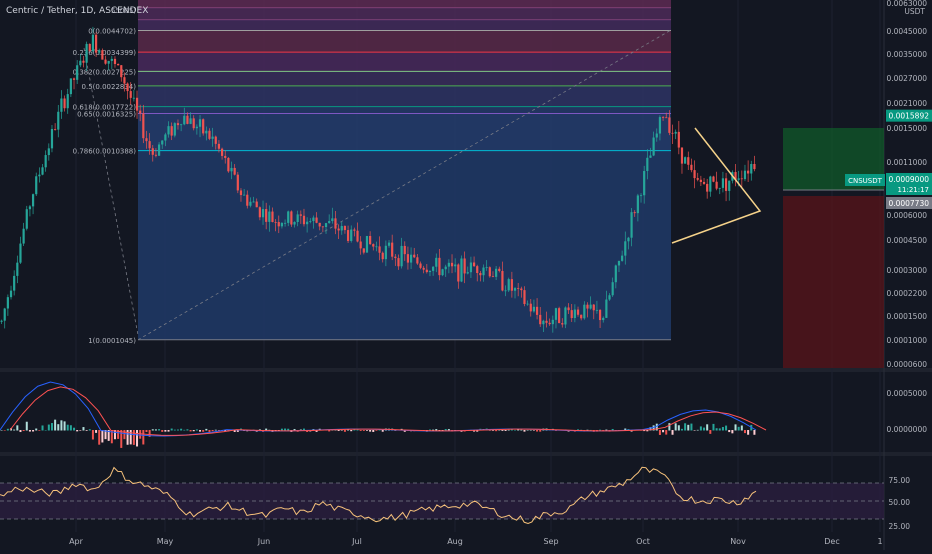 The height and width of the screenshot is (554, 932). What do you see at coordinates (264, 541) in the screenshot?
I see `time-tick-label: Jun` at bounding box center [264, 541].